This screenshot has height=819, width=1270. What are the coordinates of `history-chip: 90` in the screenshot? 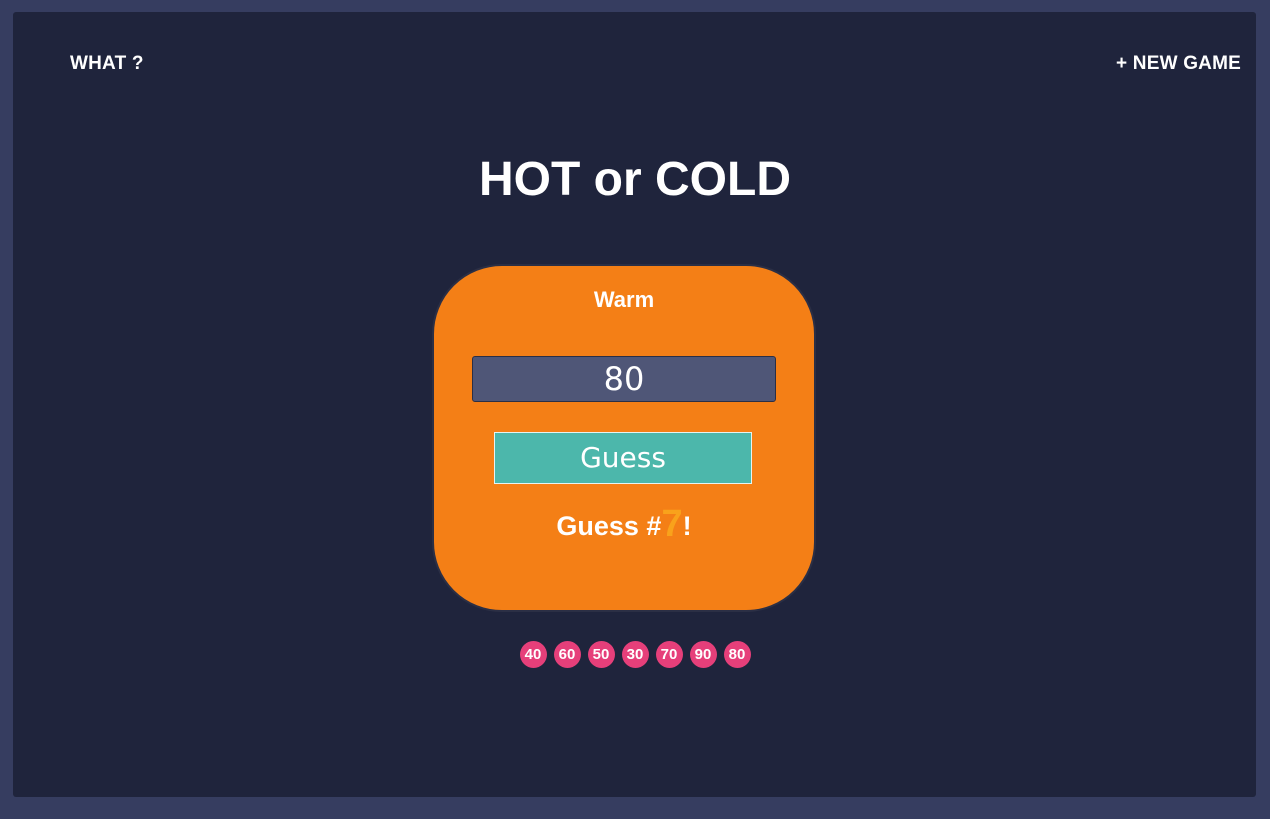 It's located at (703, 654).